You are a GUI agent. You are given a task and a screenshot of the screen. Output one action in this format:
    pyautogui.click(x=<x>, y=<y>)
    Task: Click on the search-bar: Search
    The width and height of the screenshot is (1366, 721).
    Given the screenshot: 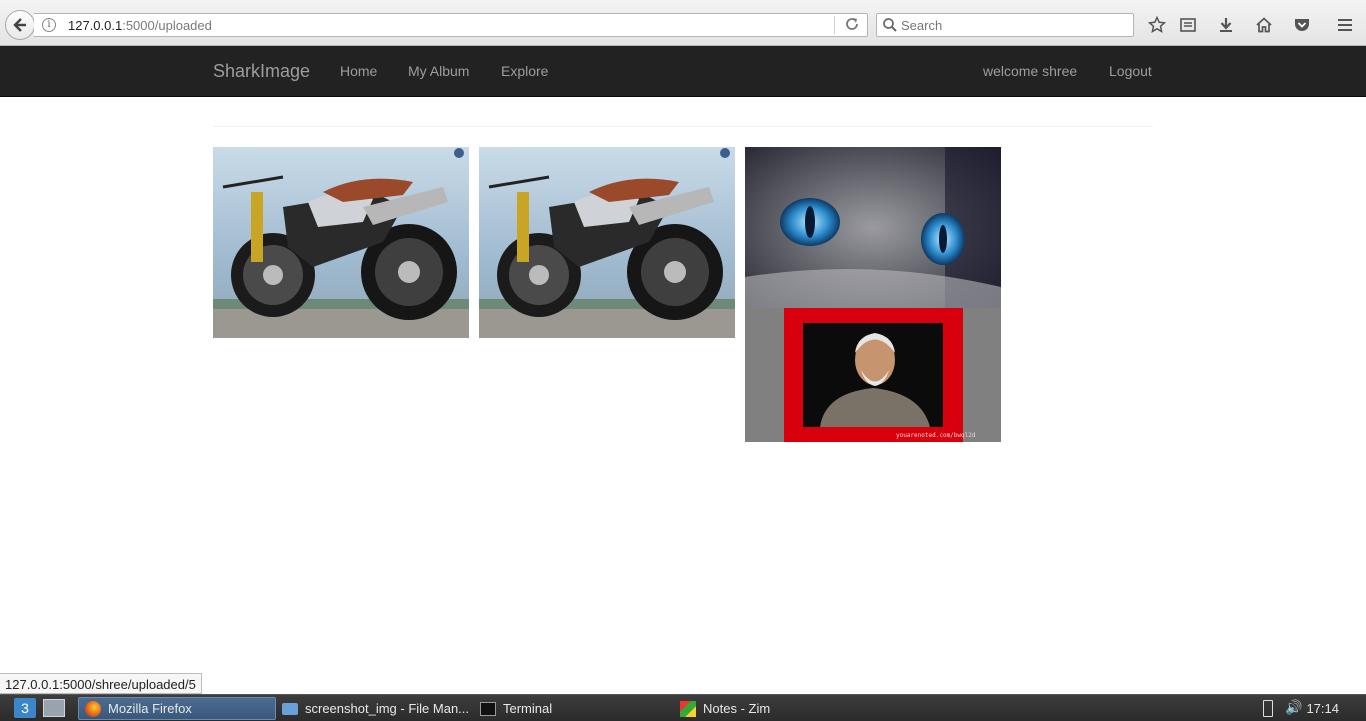 What is the action you would take?
    pyautogui.click(x=1005, y=25)
    